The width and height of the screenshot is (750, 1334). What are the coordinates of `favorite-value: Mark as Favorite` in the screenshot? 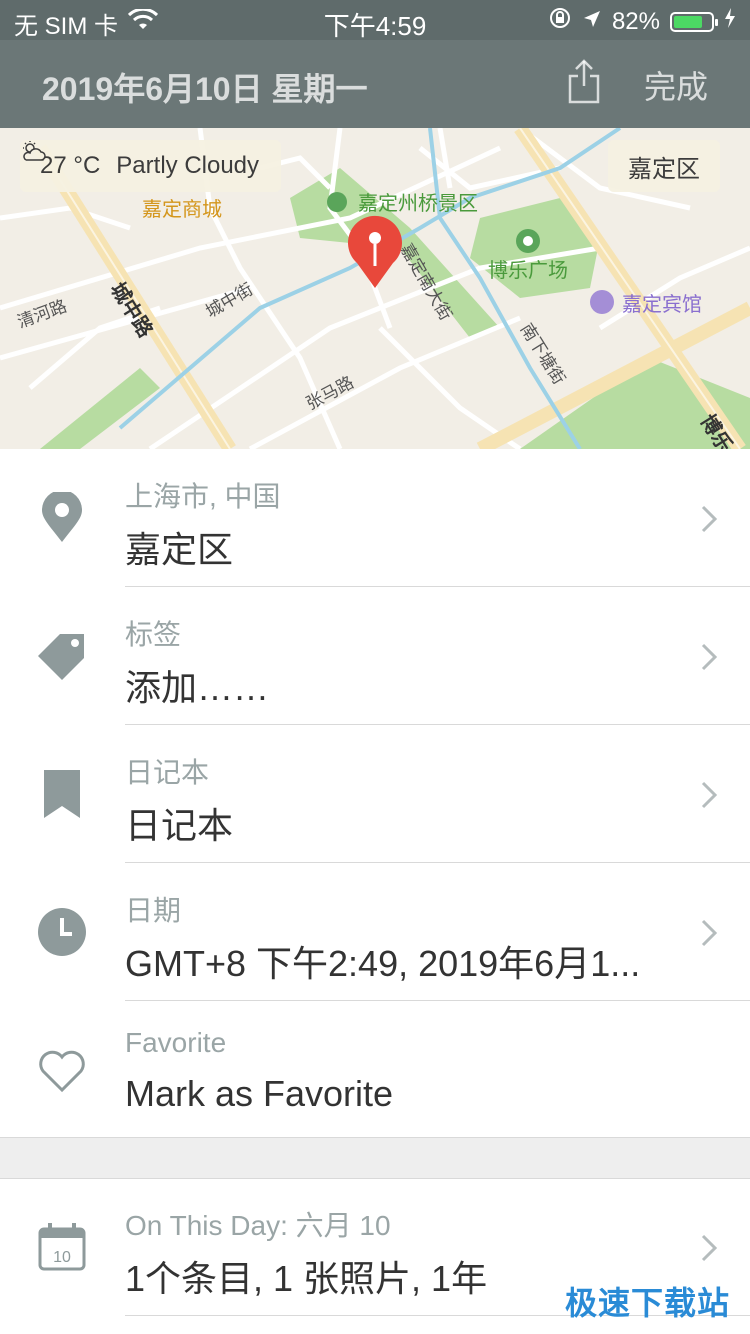 It's located at (259, 1093).